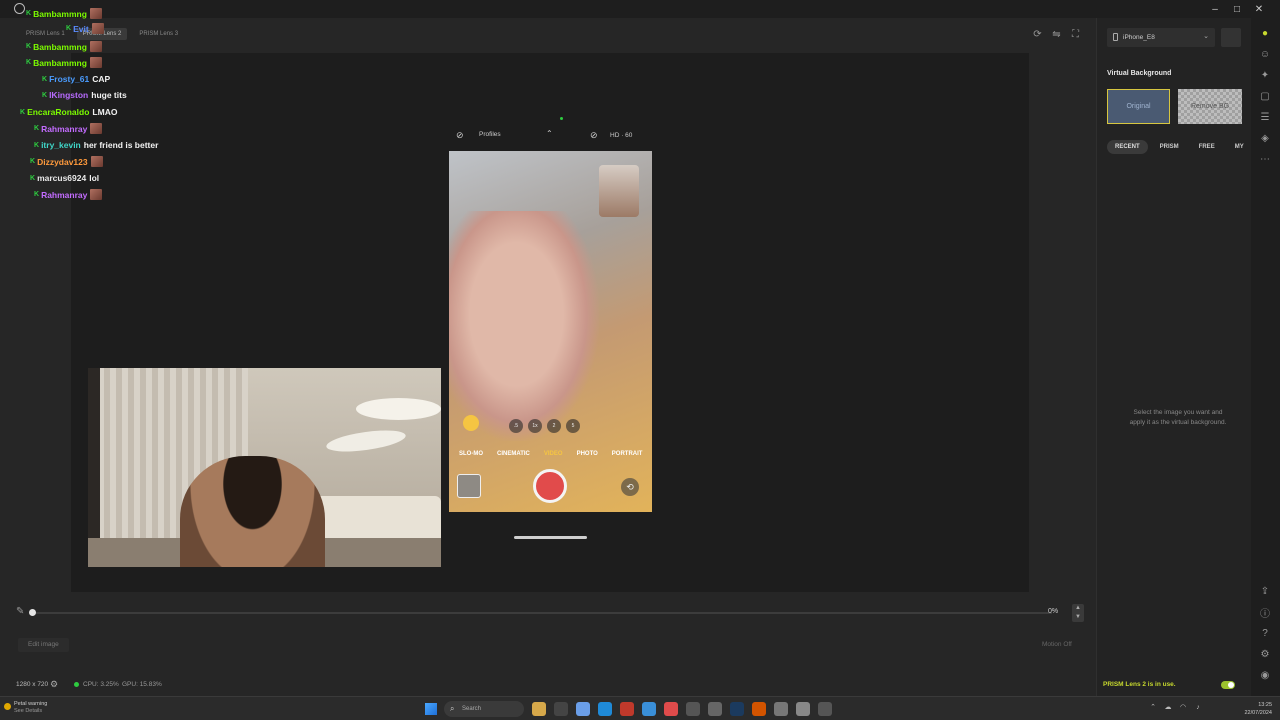 This screenshot has height=720, width=1280. Describe the element at coordinates (1254, 709) in the screenshot. I see `taskbar-clock: 13:25 22/07/2024` at that location.